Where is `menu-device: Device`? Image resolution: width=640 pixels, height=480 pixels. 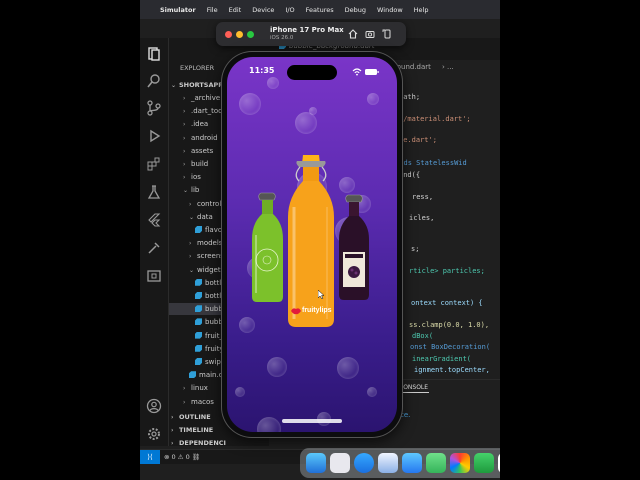 menu-device: Device is located at coordinates (263, 10).